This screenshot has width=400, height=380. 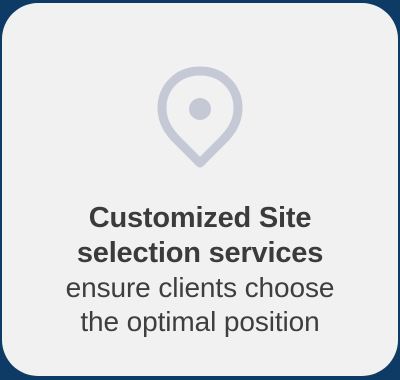 What do you see at coordinates (200, 253) in the screenshot?
I see `card-title-line-2: selection services` at bounding box center [200, 253].